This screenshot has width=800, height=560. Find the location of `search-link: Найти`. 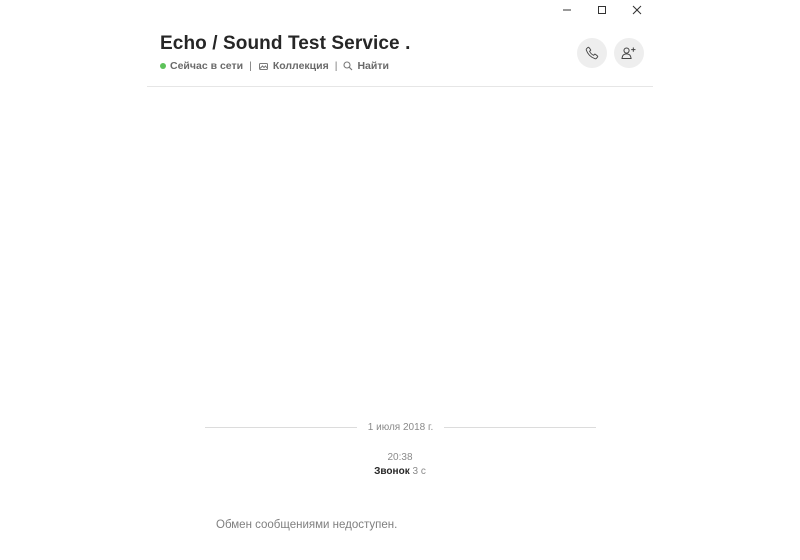

search-link: Найти is located at coordinates (366, 66).